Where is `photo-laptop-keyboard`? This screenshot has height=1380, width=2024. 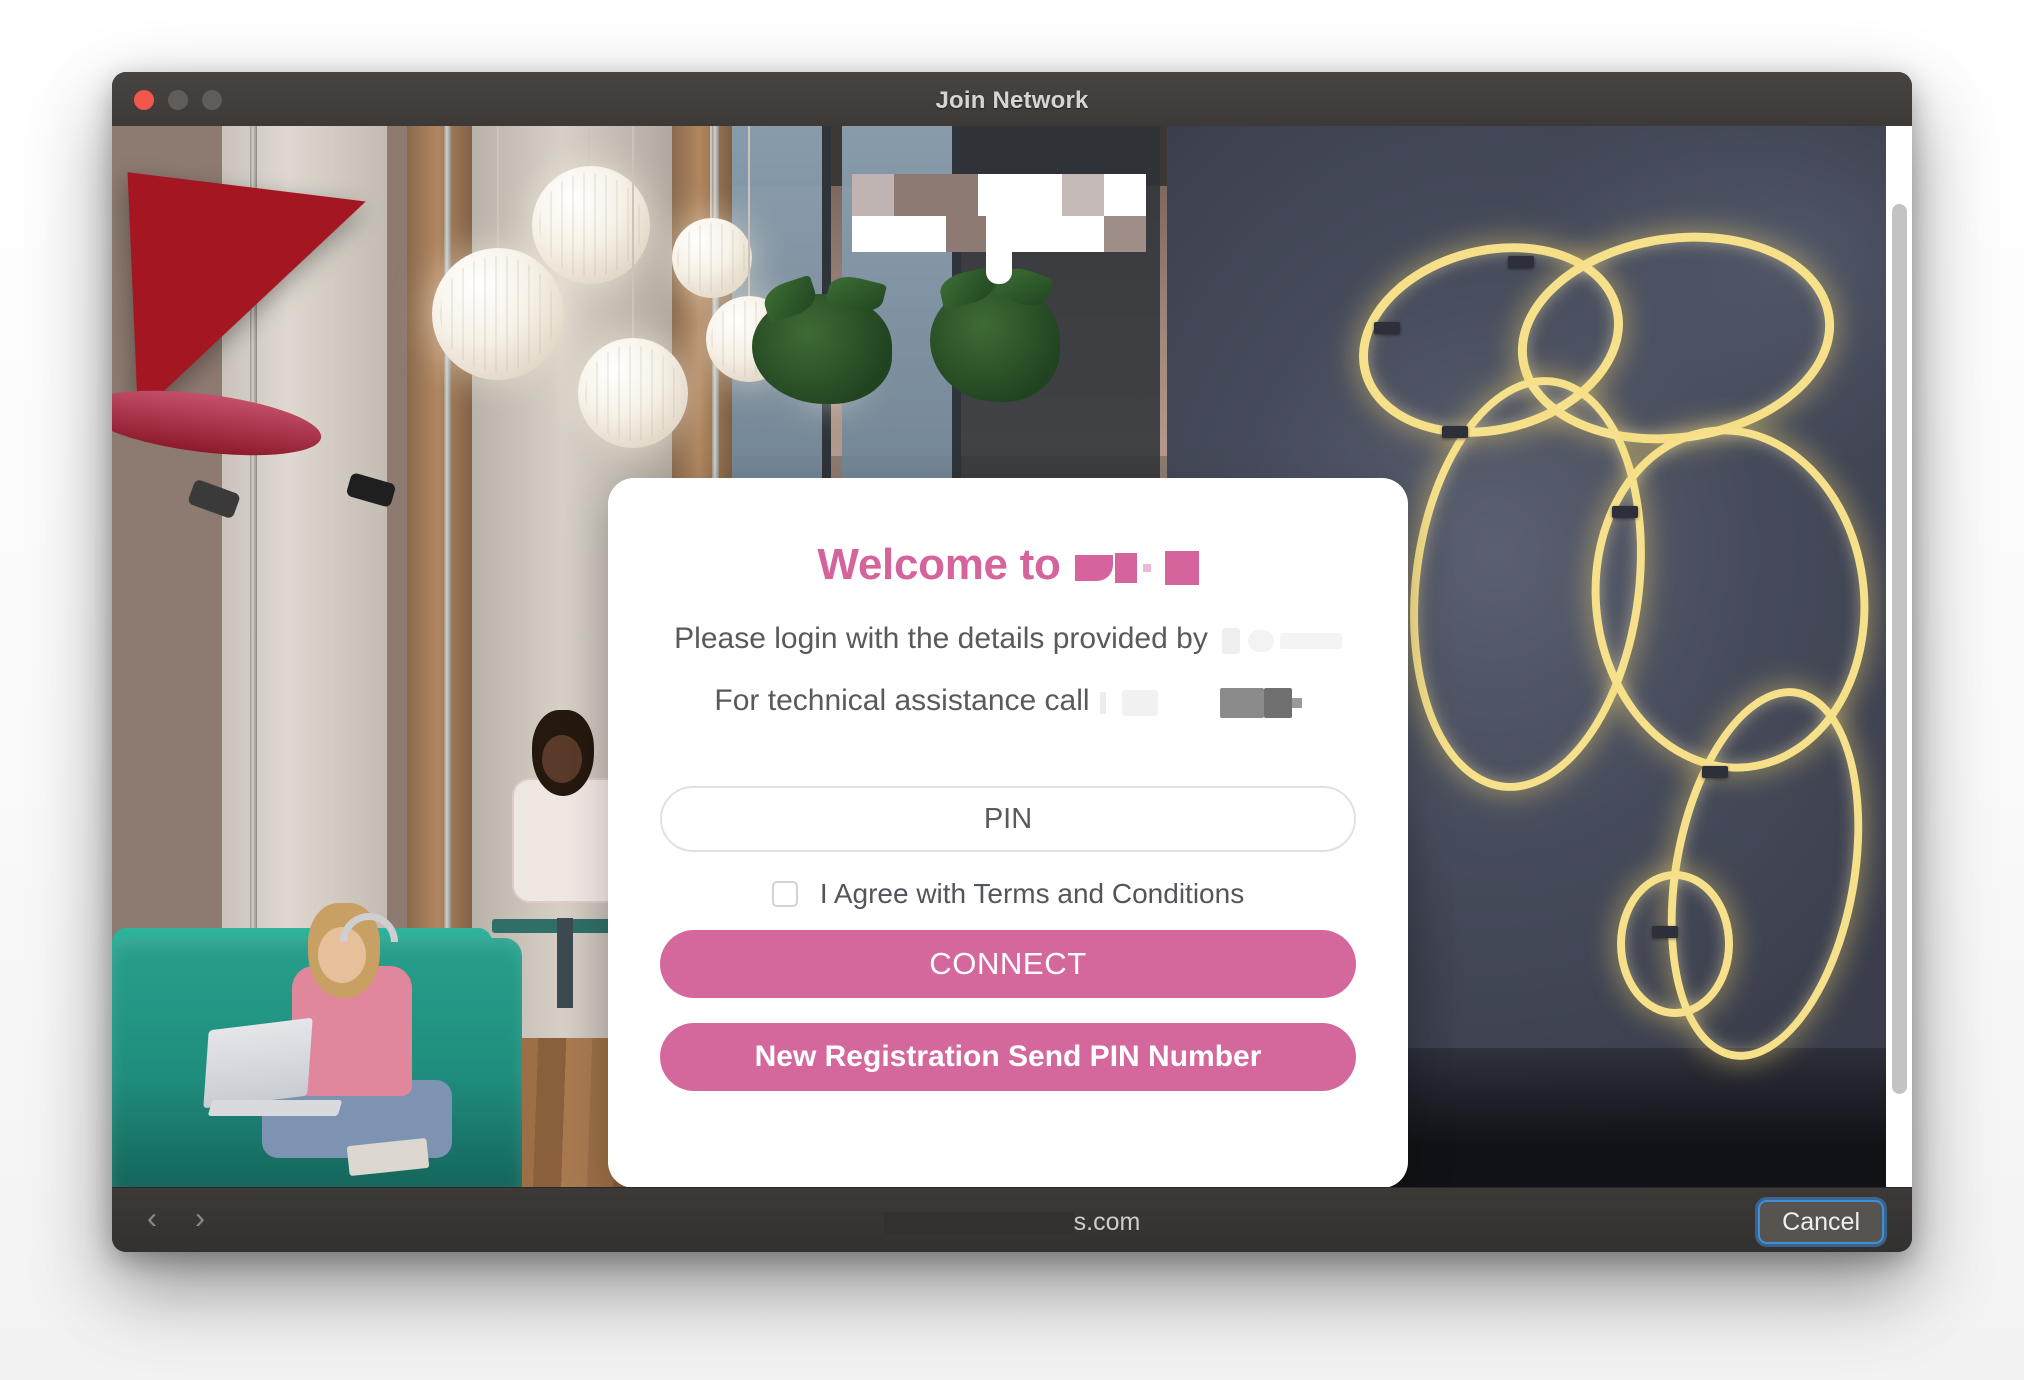 photo-laptop-keyboard is located at coordinates (275, 1108).